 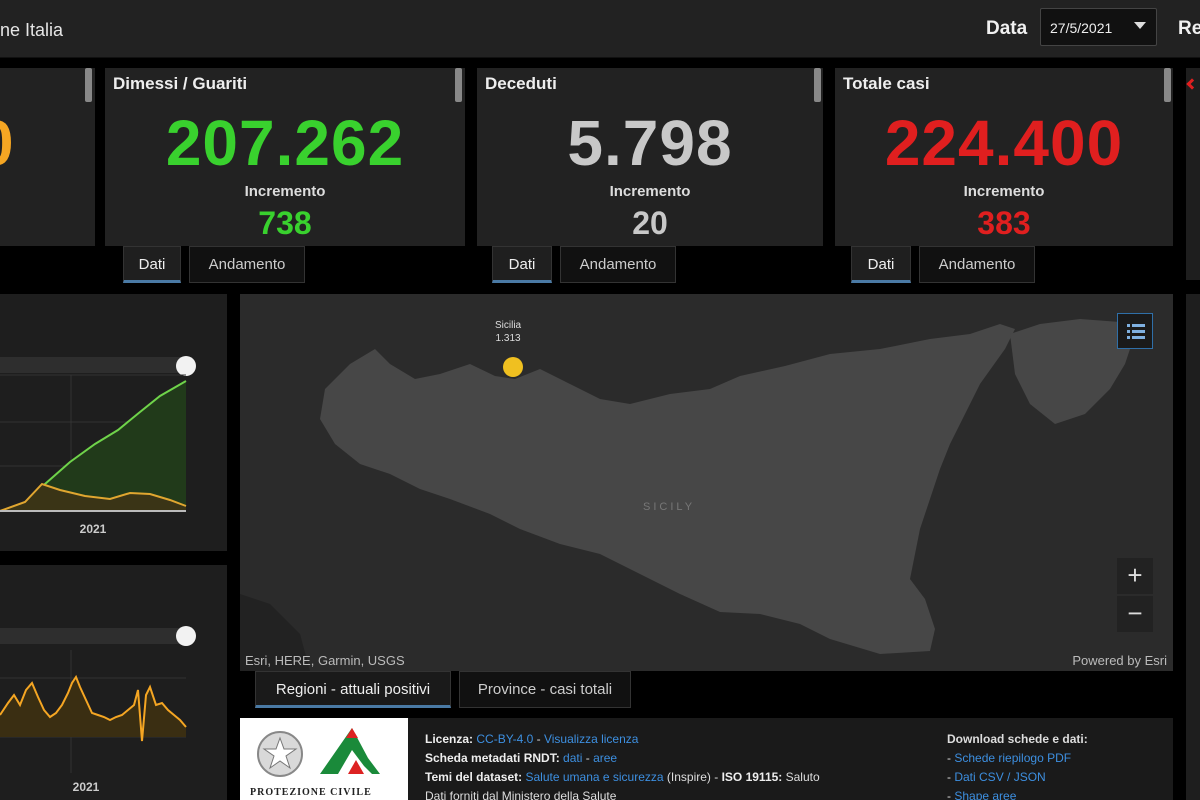 I want to click on fonte-row: Dati forniti dal Ministero della Salute, so click(x=521, y=794).